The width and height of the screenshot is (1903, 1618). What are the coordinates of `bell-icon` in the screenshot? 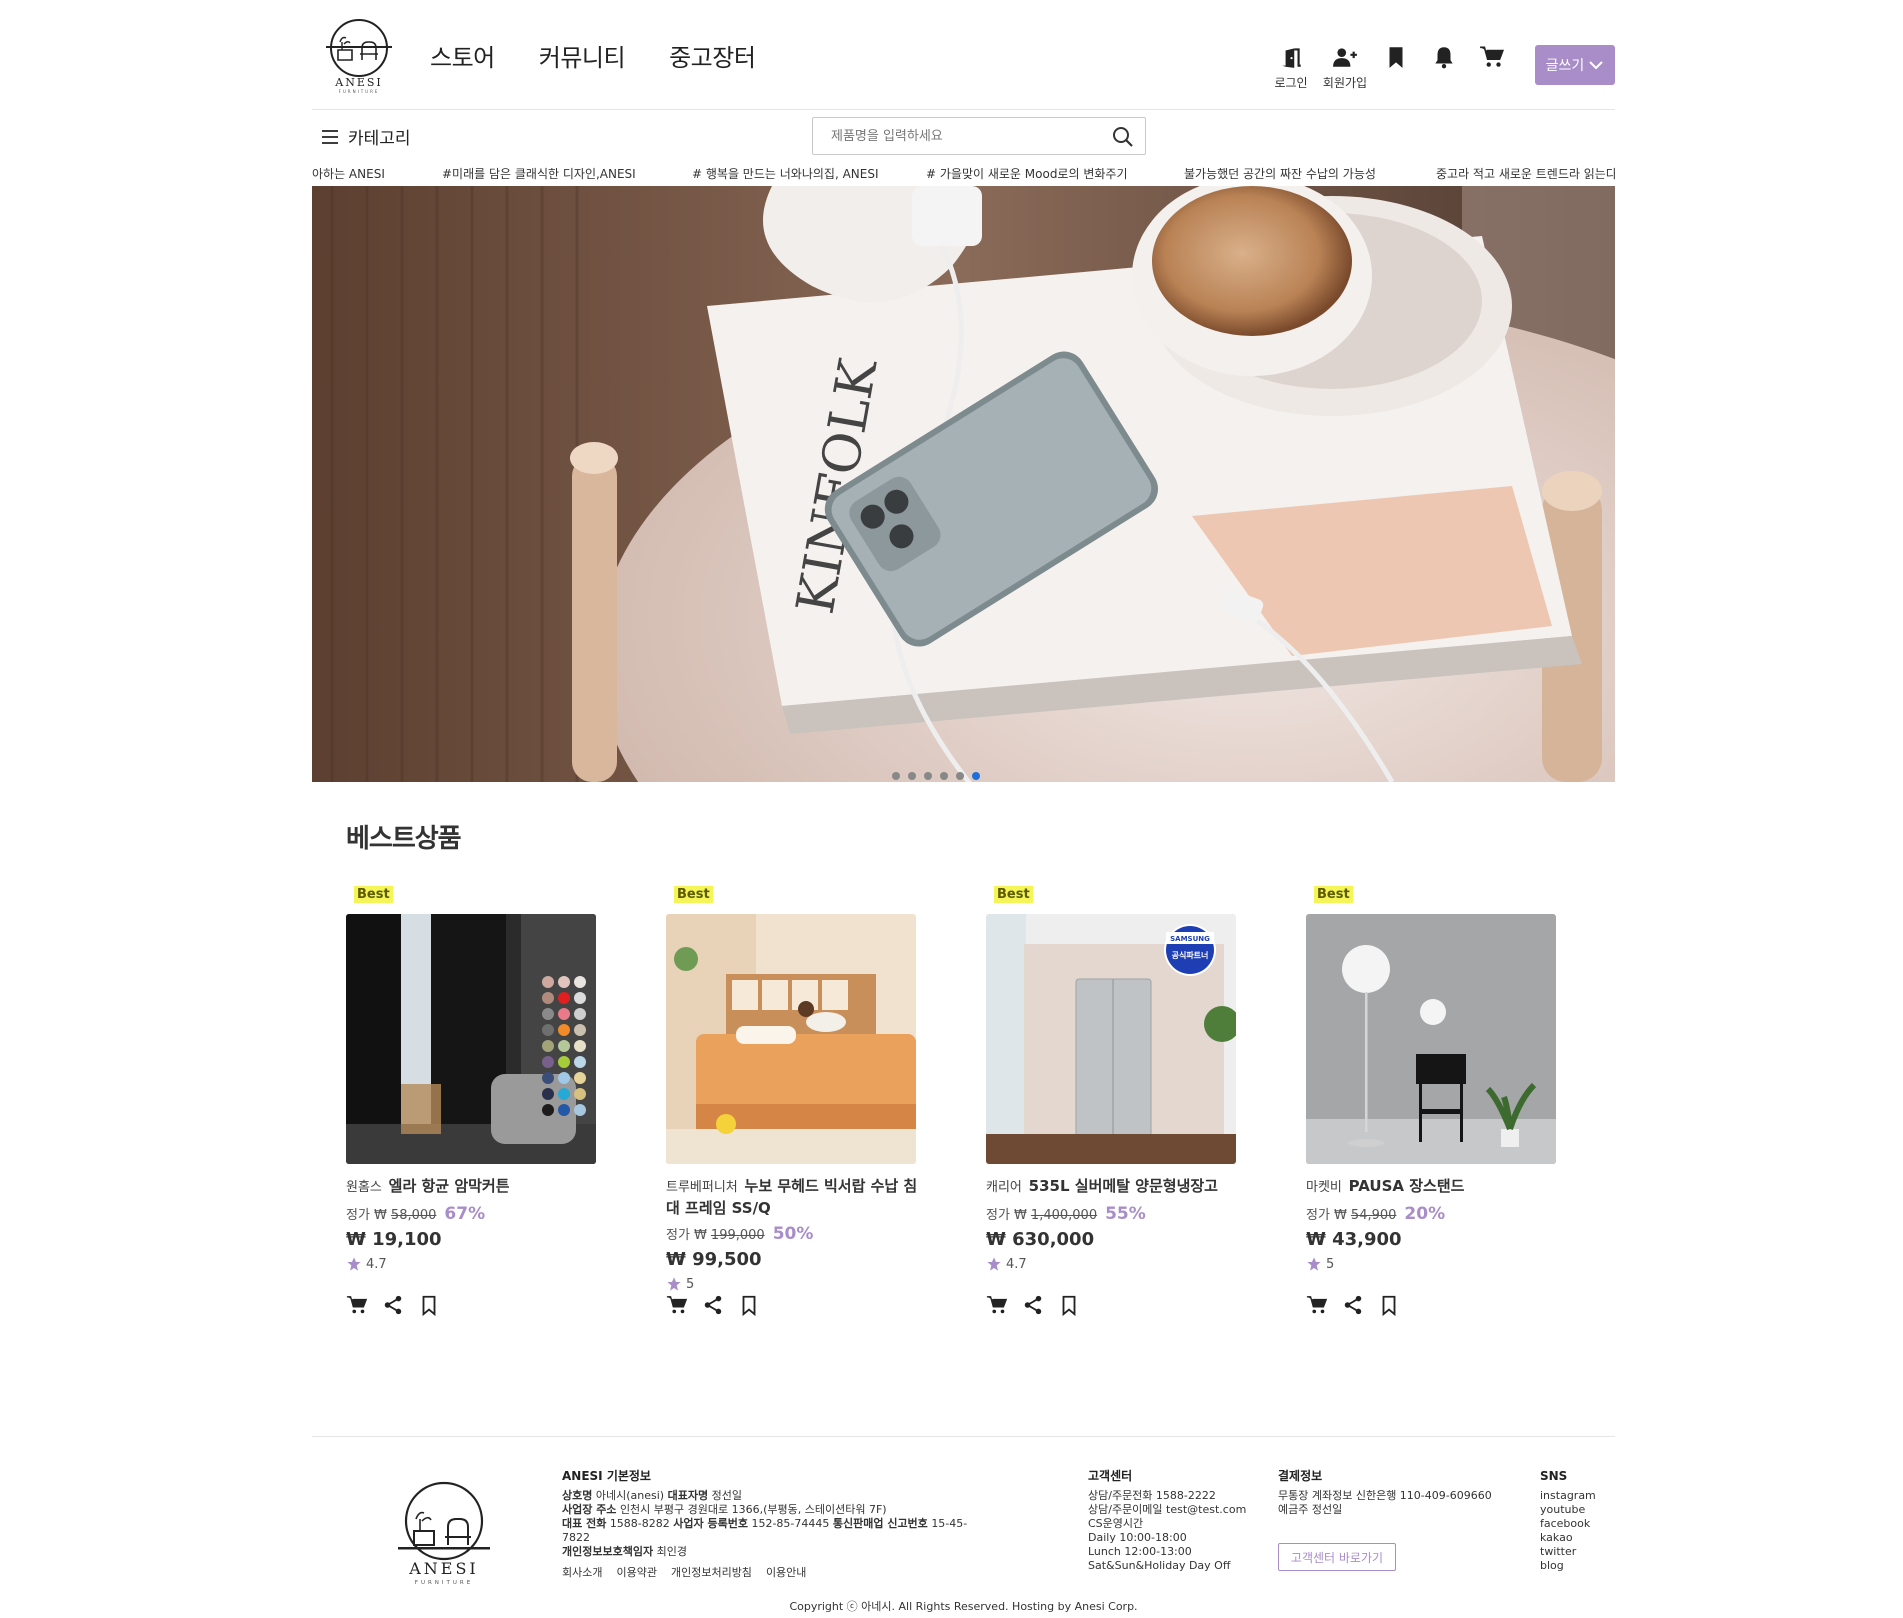 It's located at (1444, 58).